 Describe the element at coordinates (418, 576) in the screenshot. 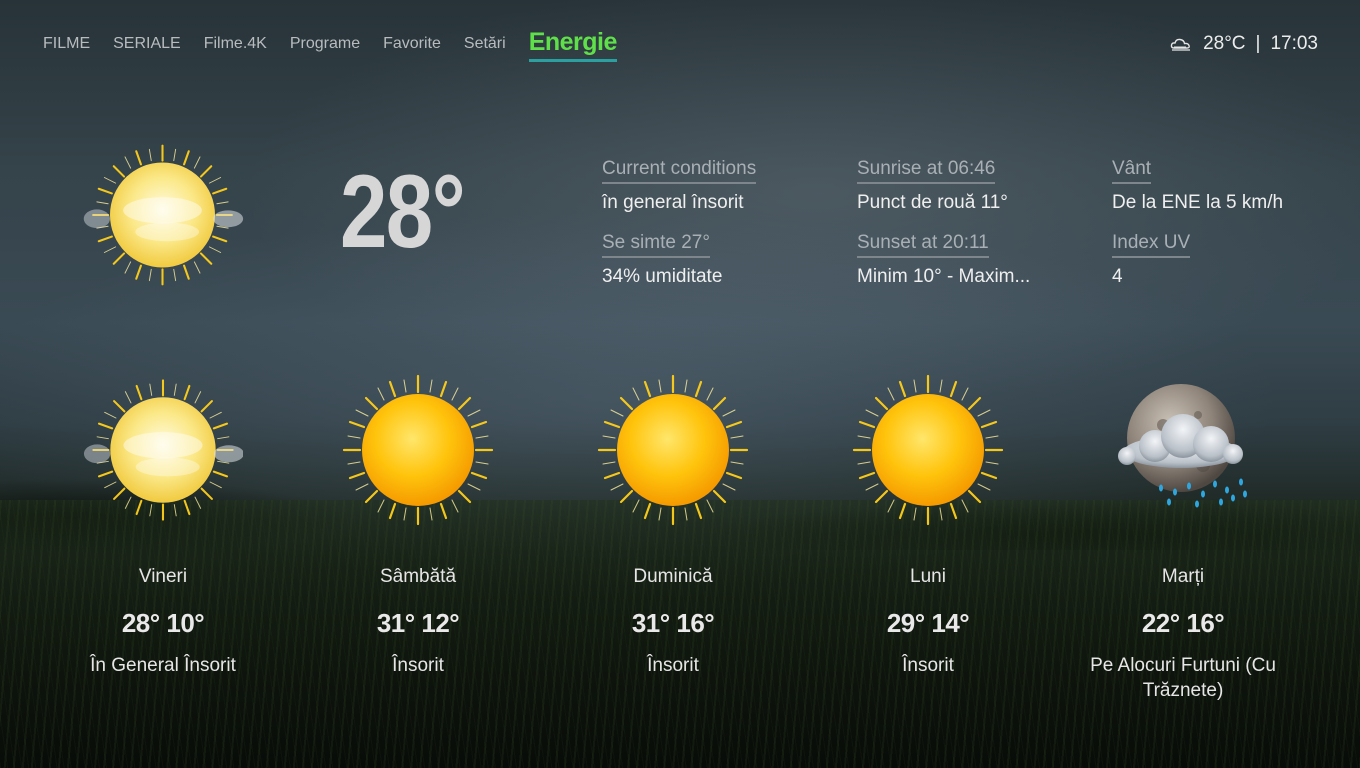

I see `forecast-day-name: Sâmbătă` at that location.